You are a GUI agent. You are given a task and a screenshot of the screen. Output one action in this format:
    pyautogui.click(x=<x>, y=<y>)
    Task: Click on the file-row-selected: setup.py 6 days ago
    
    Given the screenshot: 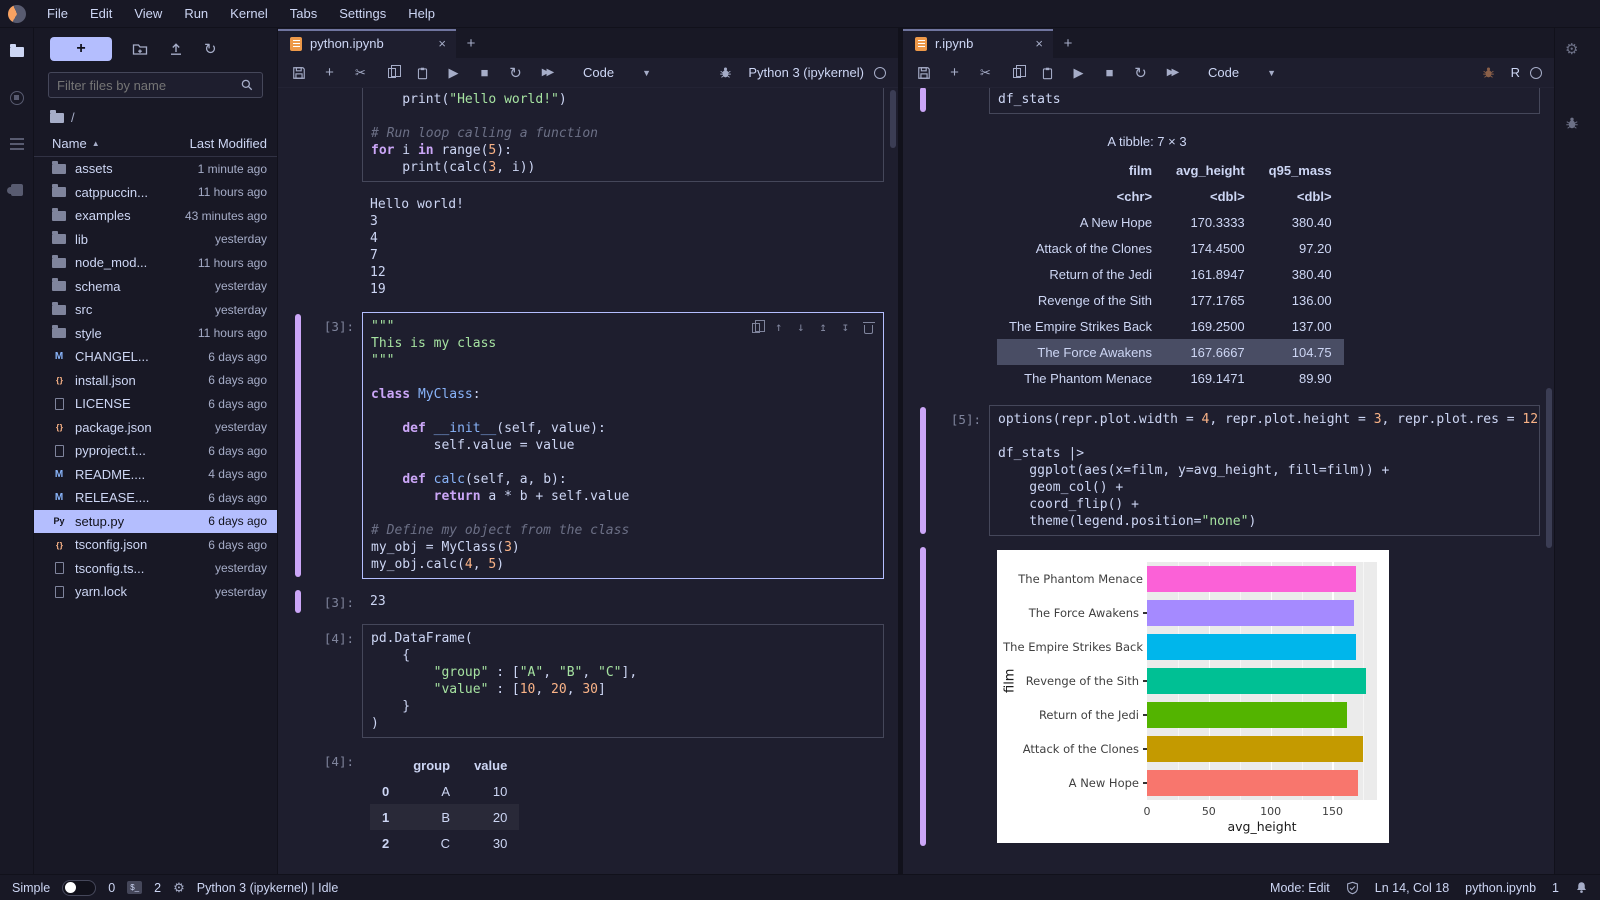 What is the action you would take?
    pyautogui.click(x=155, y=521)
    